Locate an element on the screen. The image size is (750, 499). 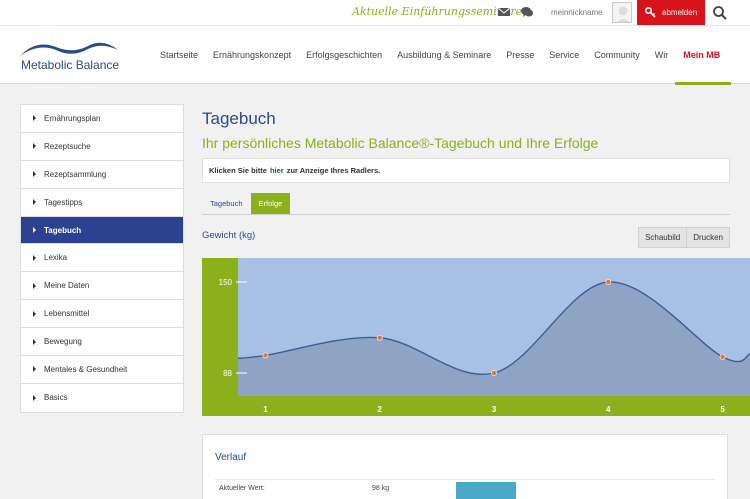
mail-icon is located at coordinates (504, 12).